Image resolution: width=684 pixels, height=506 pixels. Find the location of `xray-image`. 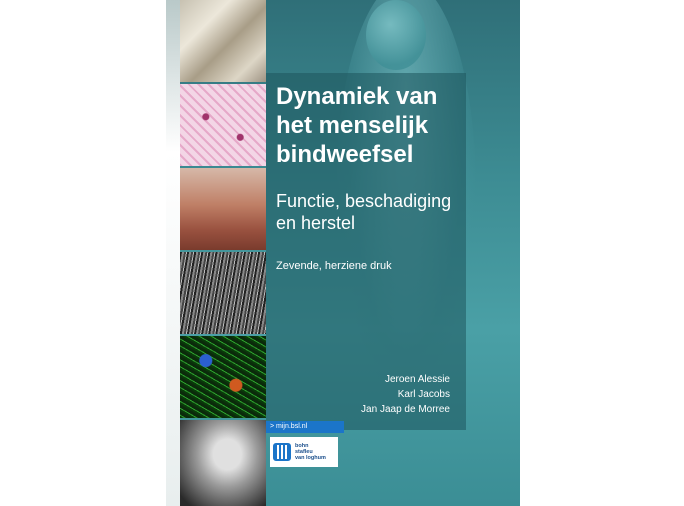

xray-image is located at coordinates (223, 463).